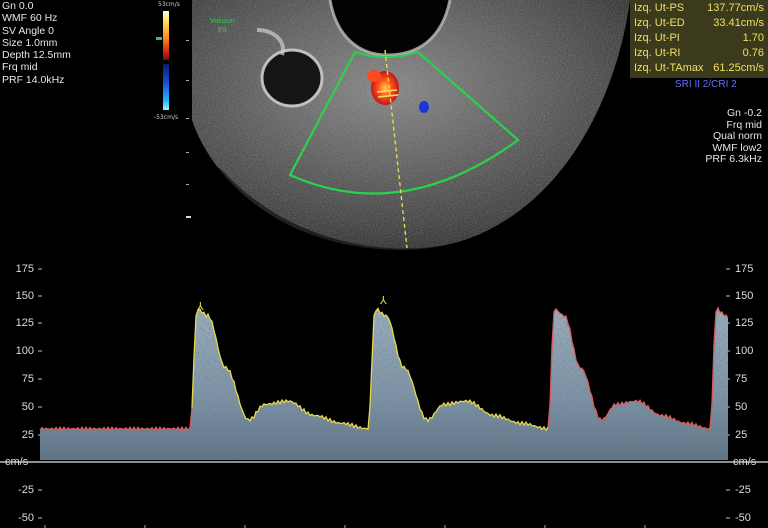 The image size is (768, 528). I want to click on probe-badge-brand: Voluson, so click(222, 21).